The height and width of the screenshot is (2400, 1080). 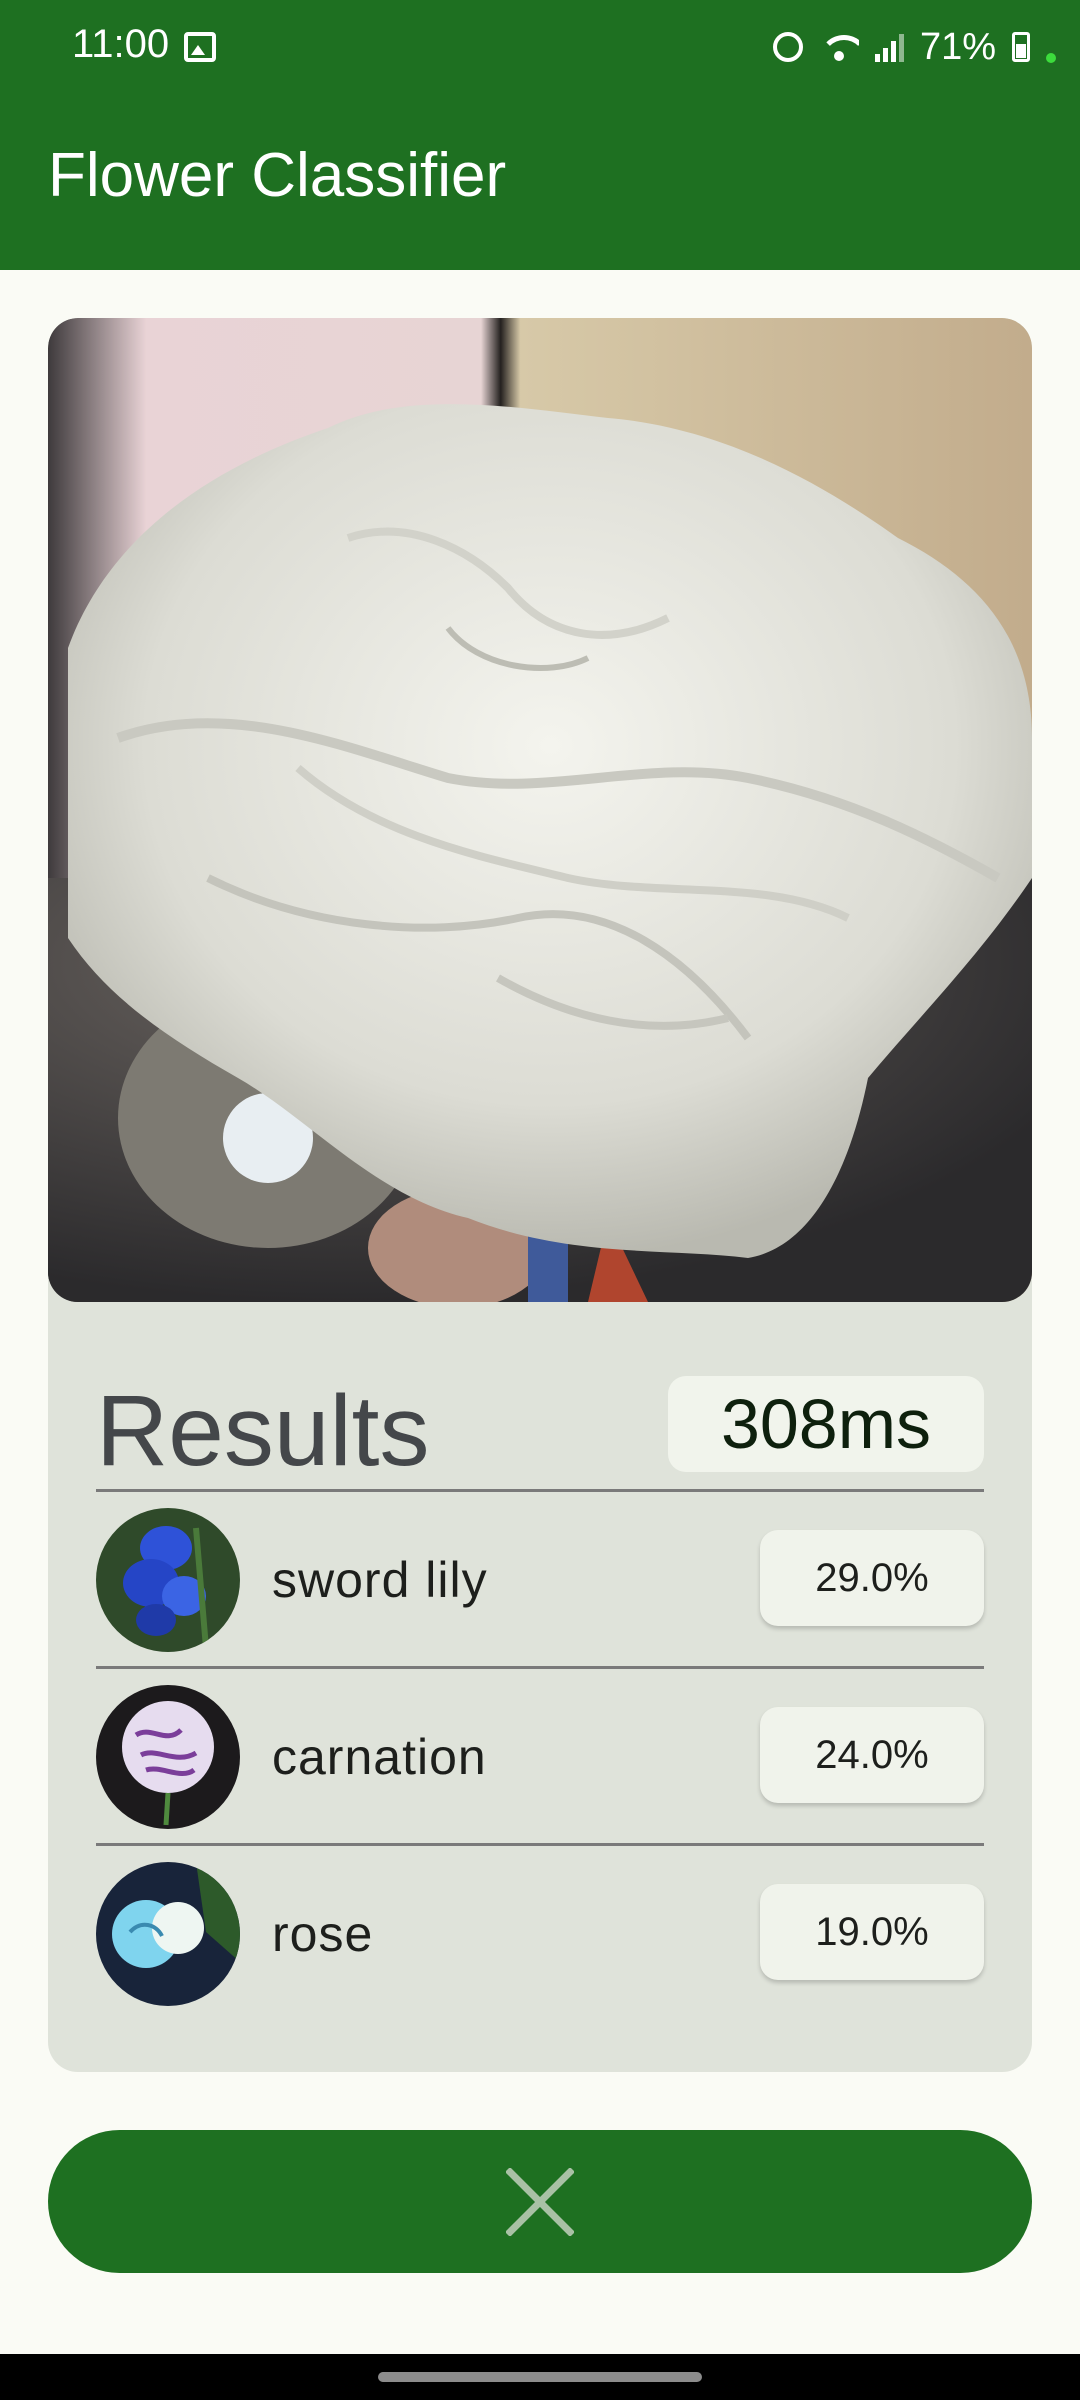 What do you see at coordinates (540, 135) in the screenshot?
I see `app-bar: 11:00 71% Flower Classifier` at bounding box center [540, 135].